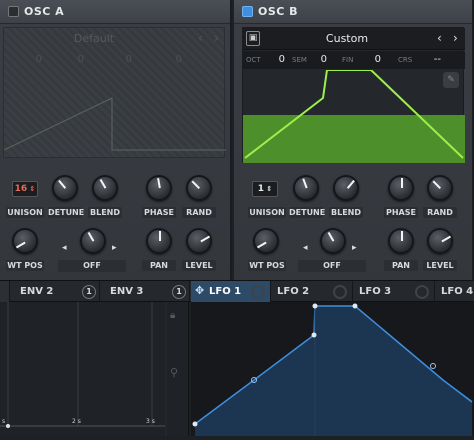  What do you see at coordinates (115, 124) in the screenshot?
I see `osc-a-waveform` at bounding box center [115, 124].